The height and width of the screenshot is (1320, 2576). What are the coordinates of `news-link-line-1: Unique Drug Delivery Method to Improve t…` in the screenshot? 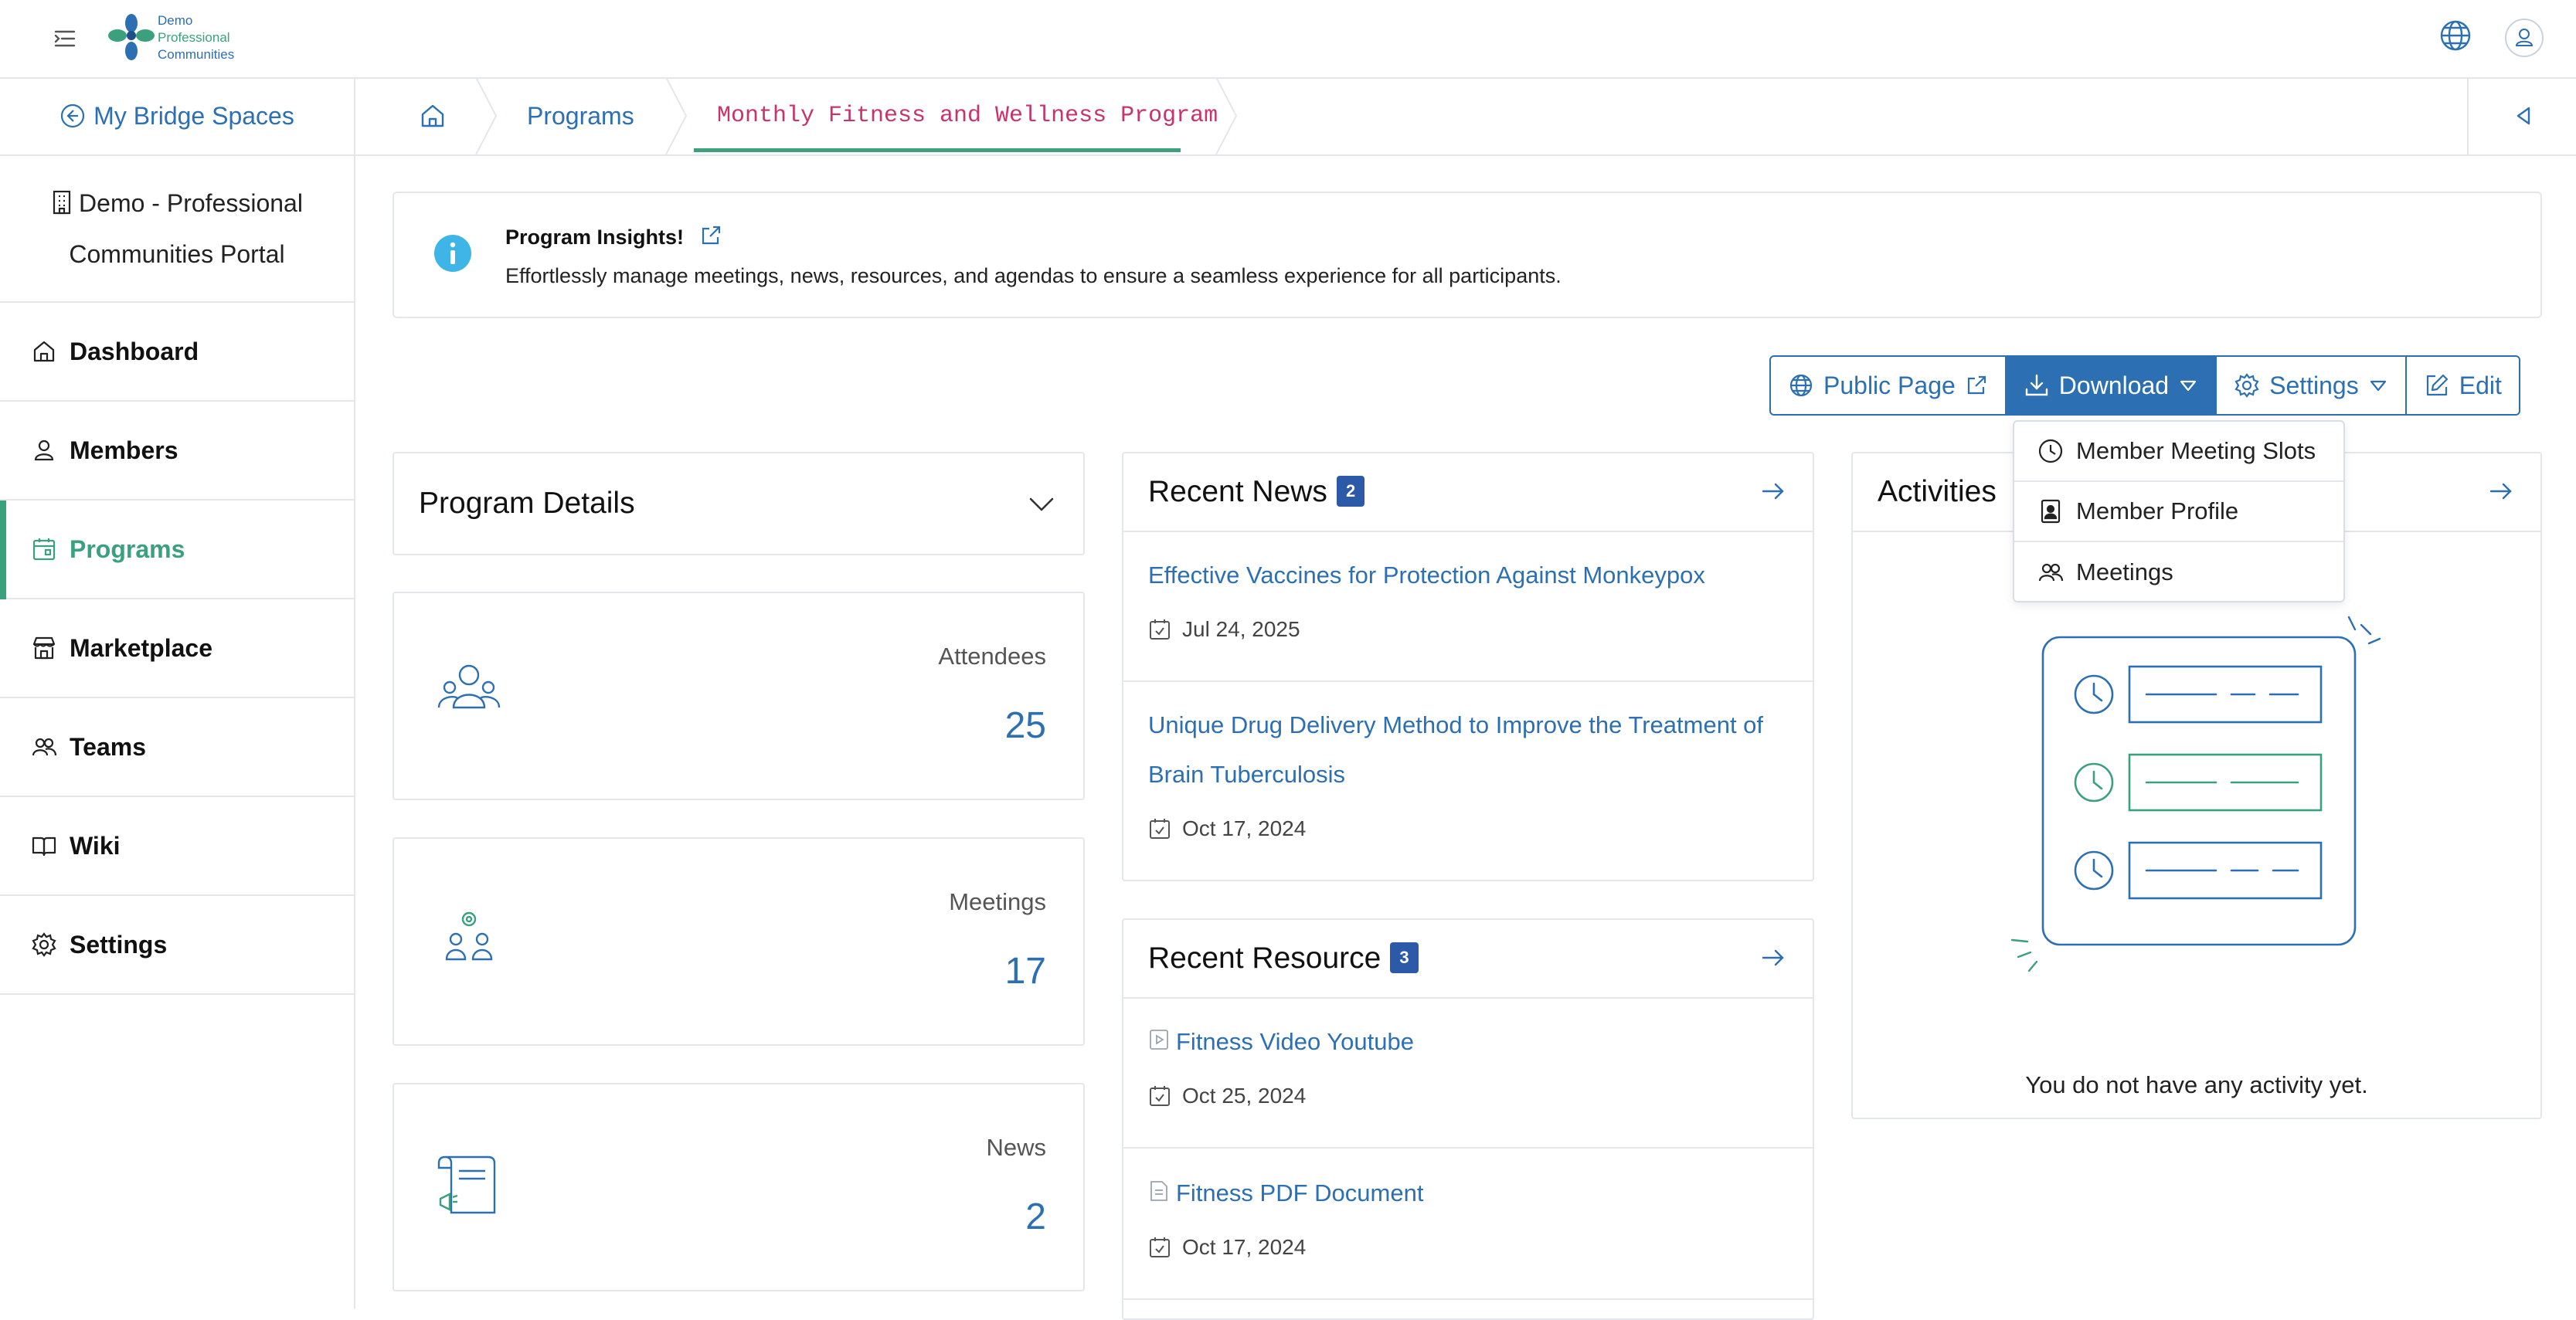 It's located at (1456, 724).